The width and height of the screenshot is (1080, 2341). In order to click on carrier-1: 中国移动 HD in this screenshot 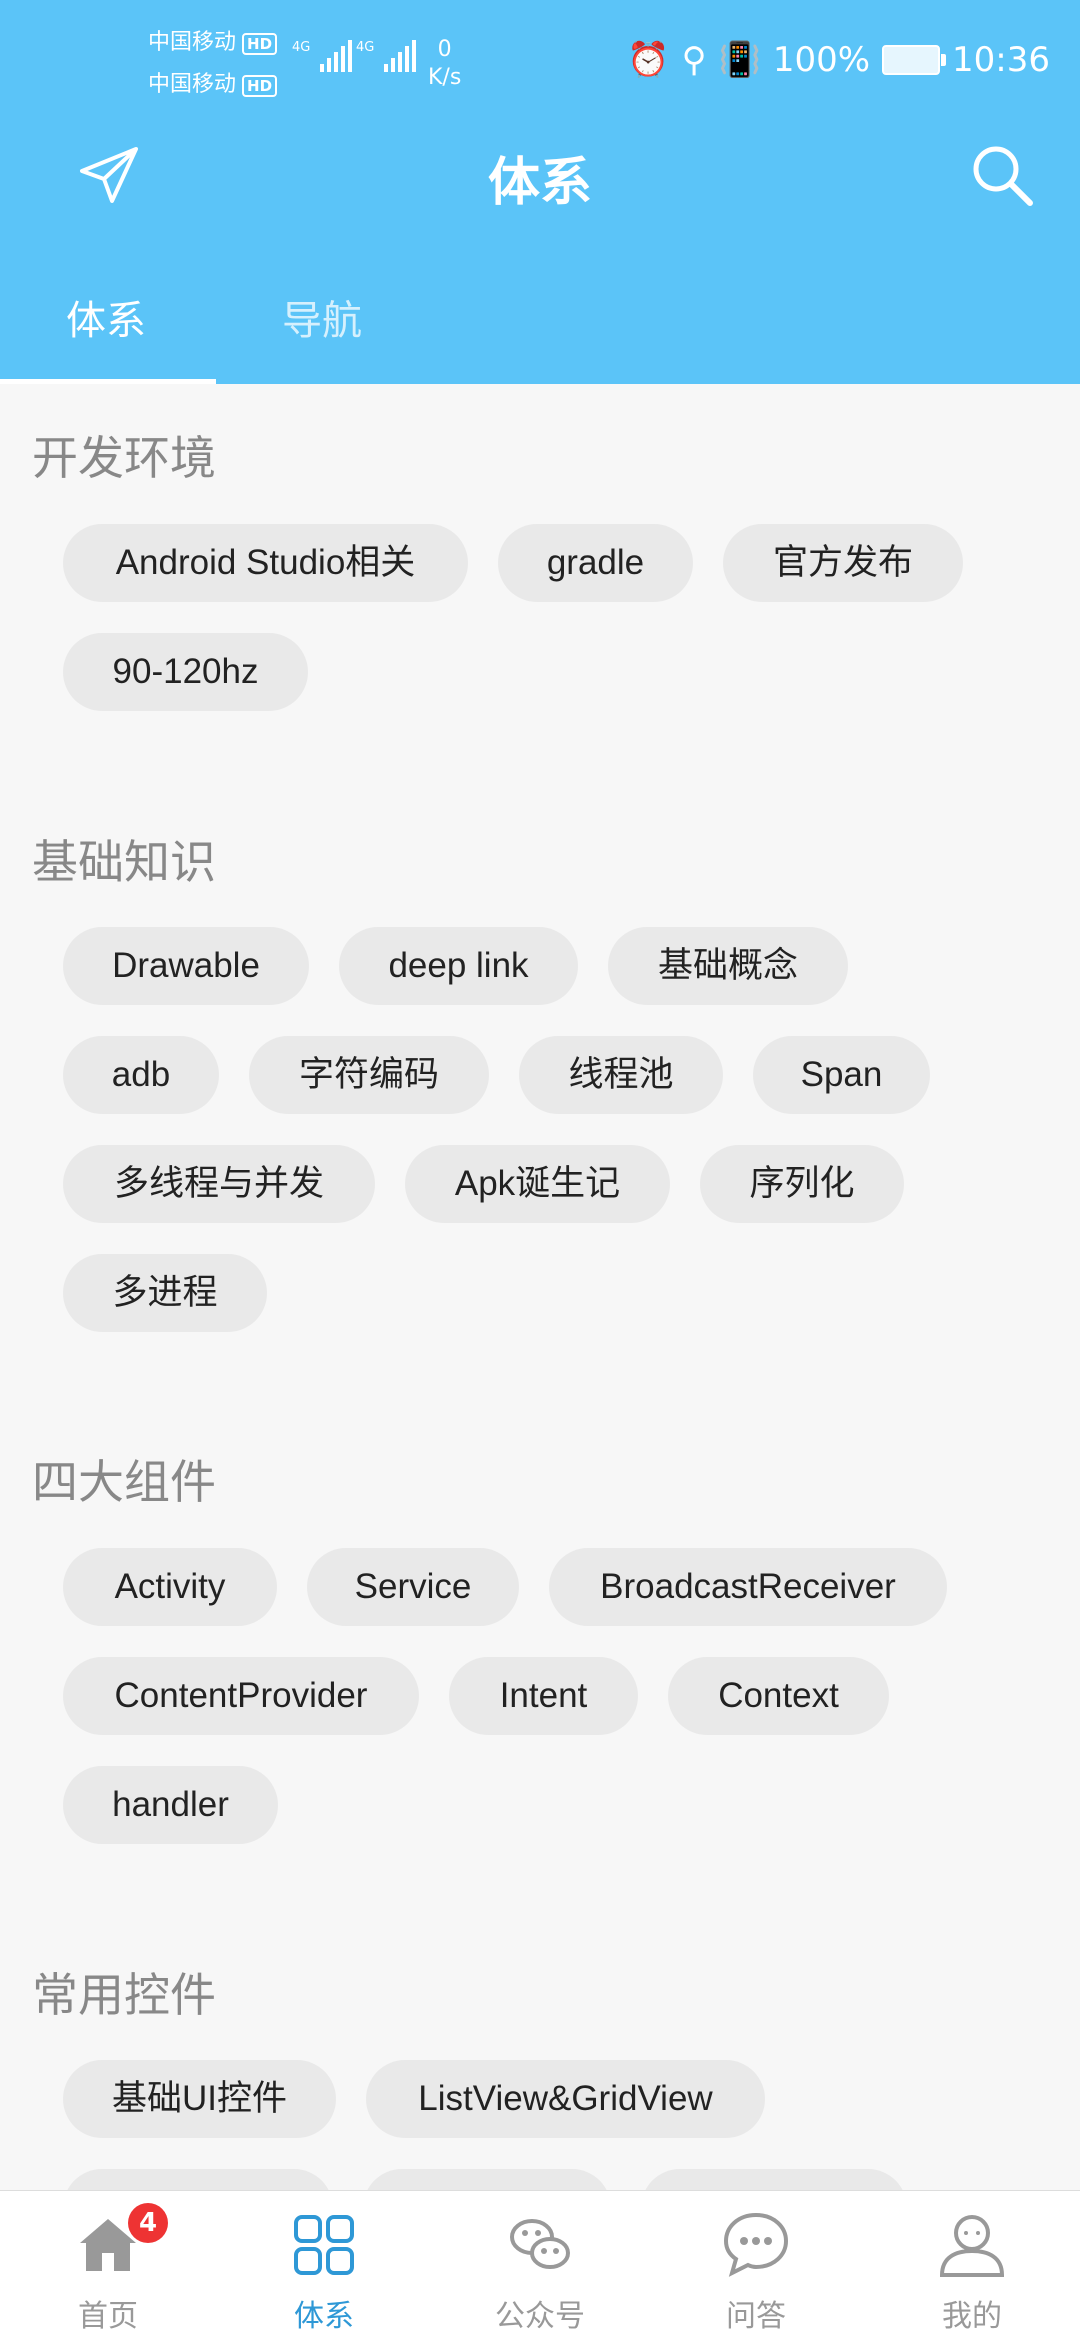, I will do `click(213, 40)`.